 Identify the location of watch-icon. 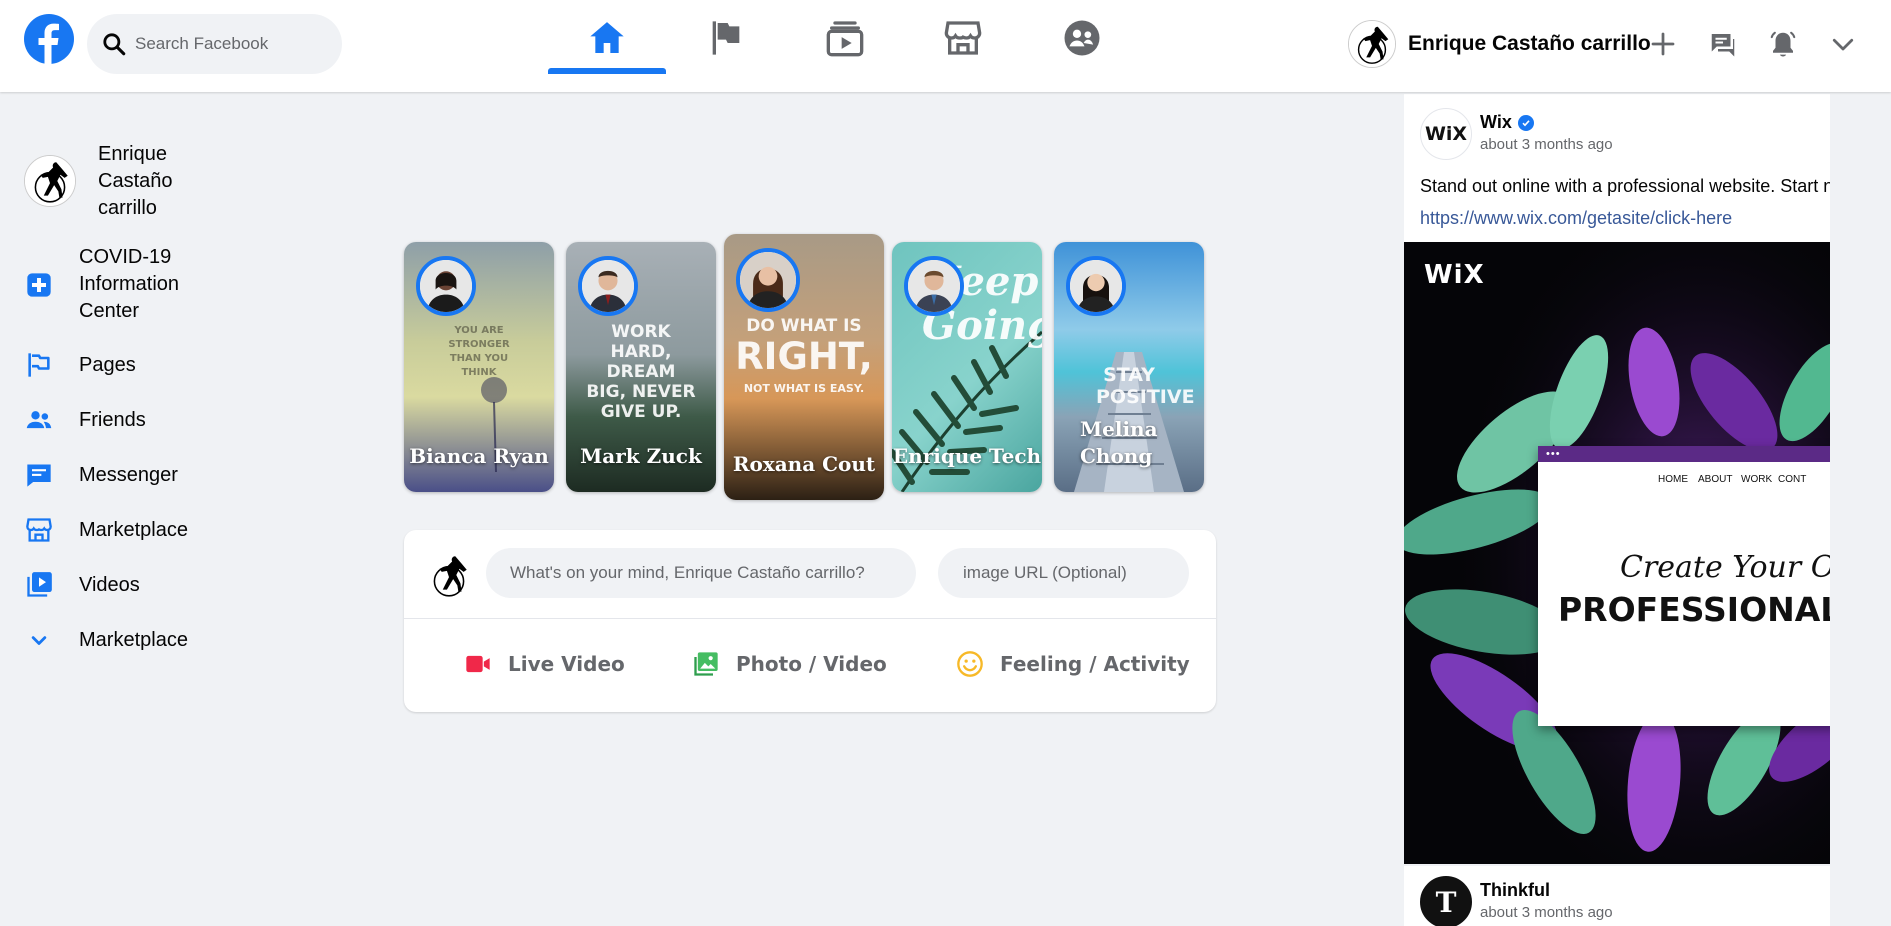
(845, 39).